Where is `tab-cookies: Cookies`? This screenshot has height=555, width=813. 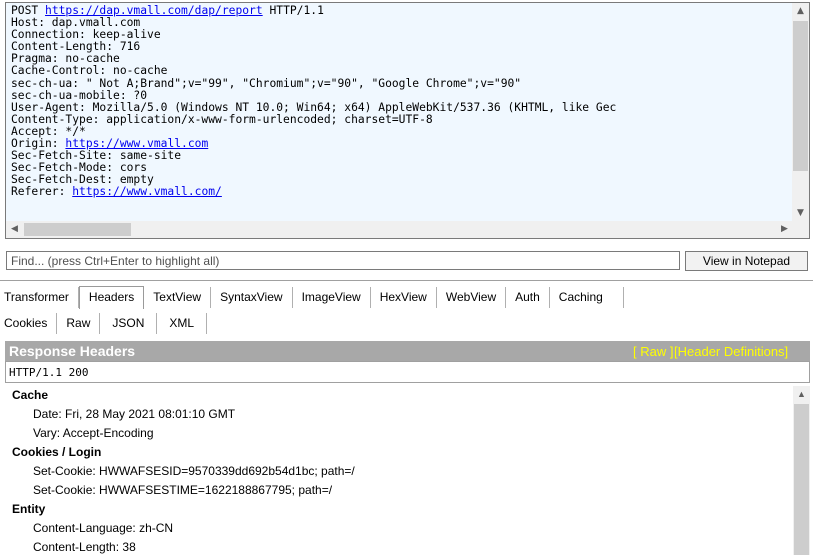
tab-cookies: Cookies is located at coordinates (29, 323).